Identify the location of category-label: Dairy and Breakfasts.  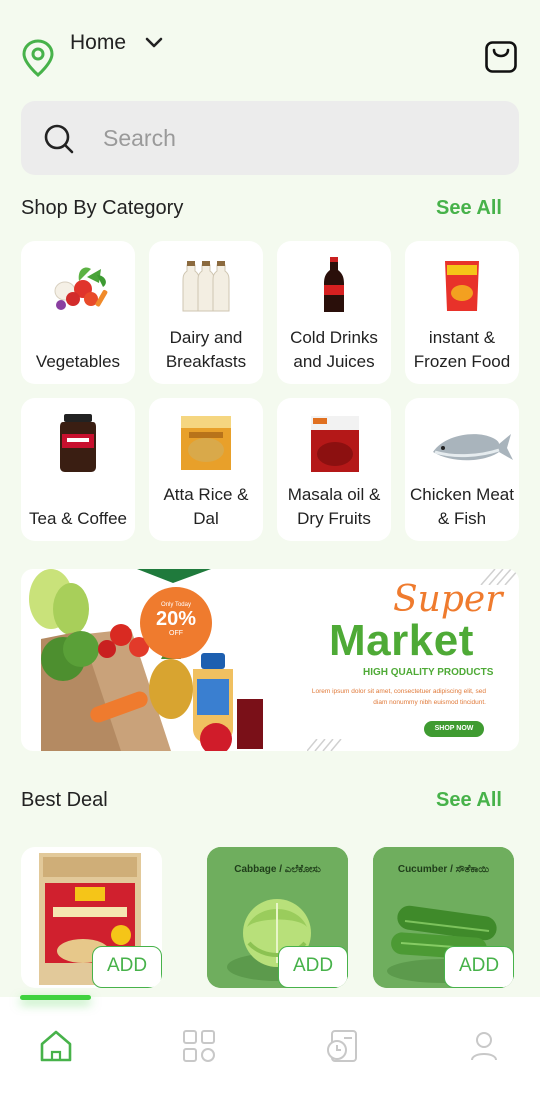
(206, 349).